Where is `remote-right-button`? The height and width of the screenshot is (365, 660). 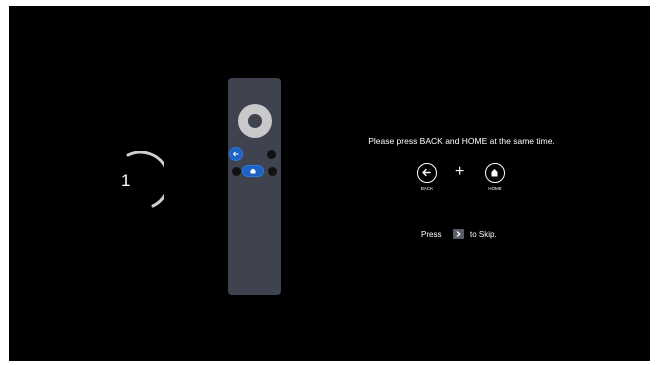
remote-right-button is located at coordinates (272, 171).